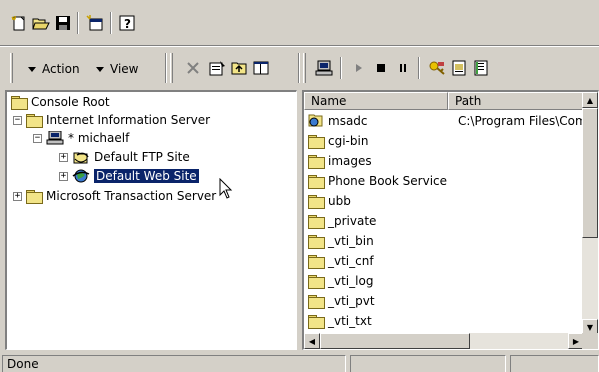 This screenshot has height=372, width=599. I want to click on list-item-name: _private, so click(352, 221).